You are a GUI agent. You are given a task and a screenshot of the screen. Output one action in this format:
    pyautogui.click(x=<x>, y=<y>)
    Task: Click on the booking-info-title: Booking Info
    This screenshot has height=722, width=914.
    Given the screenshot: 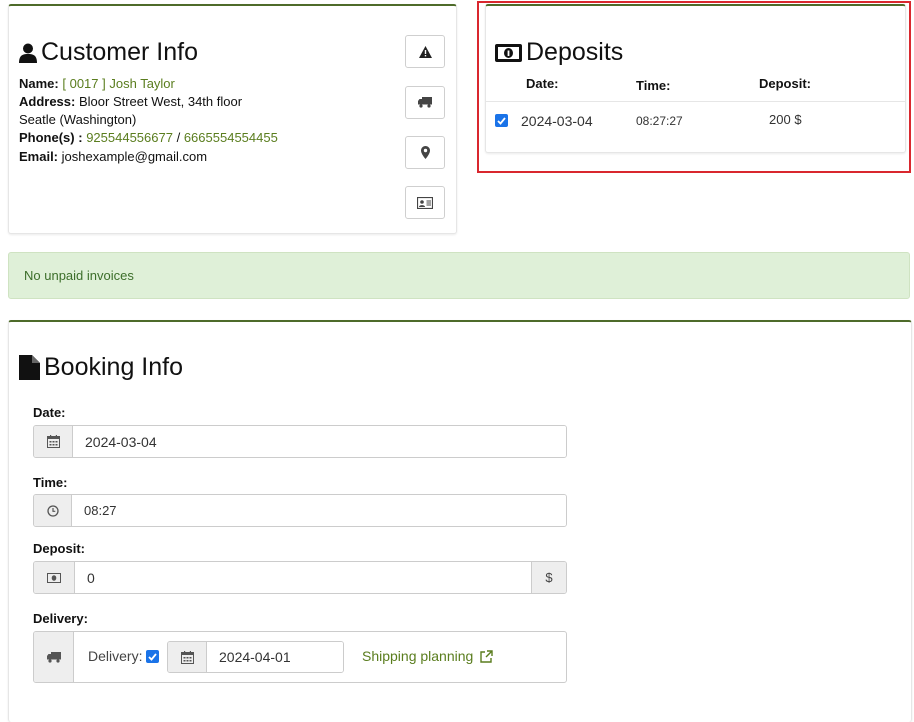 What is the action you would take?
    pyautogui.click(x=101, y=367)
    